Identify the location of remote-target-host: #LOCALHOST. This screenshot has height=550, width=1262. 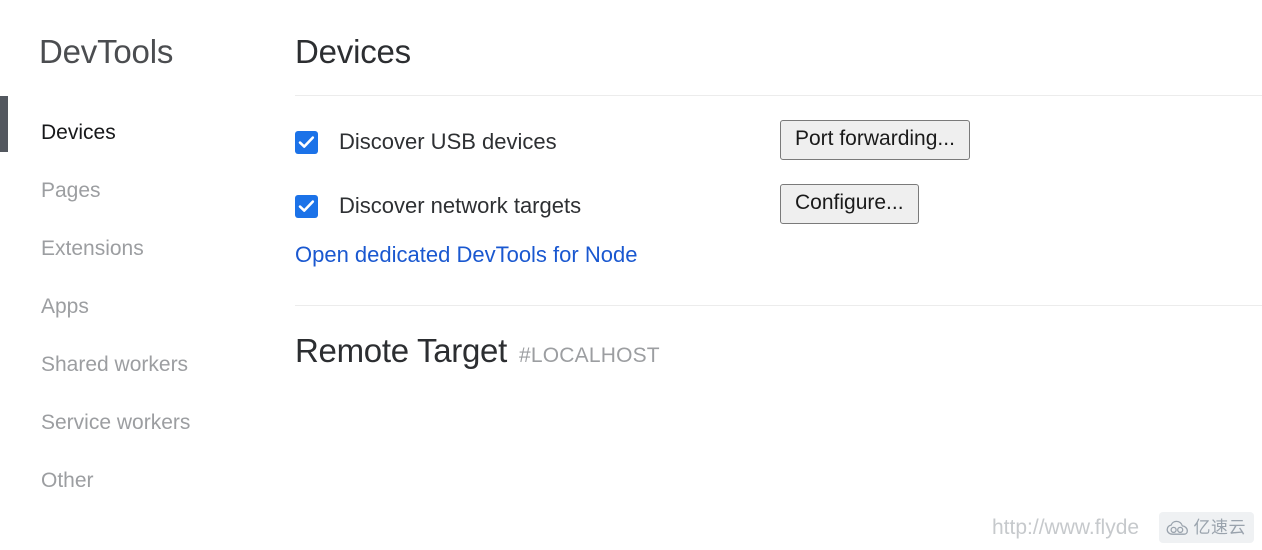
(589, 355).